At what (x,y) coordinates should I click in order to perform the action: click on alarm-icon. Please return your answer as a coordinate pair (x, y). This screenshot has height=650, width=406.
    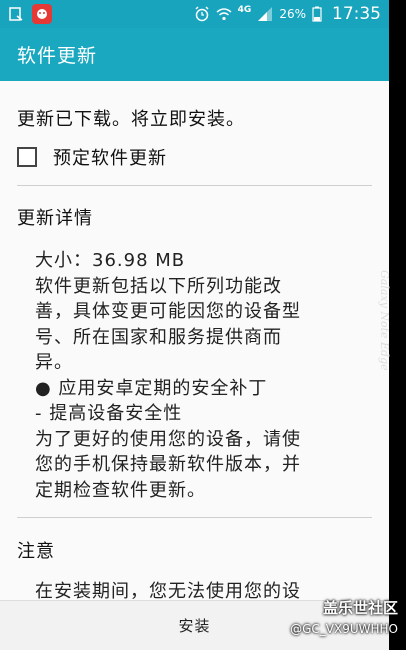
    Looking at the image, I should click on (202, 14).